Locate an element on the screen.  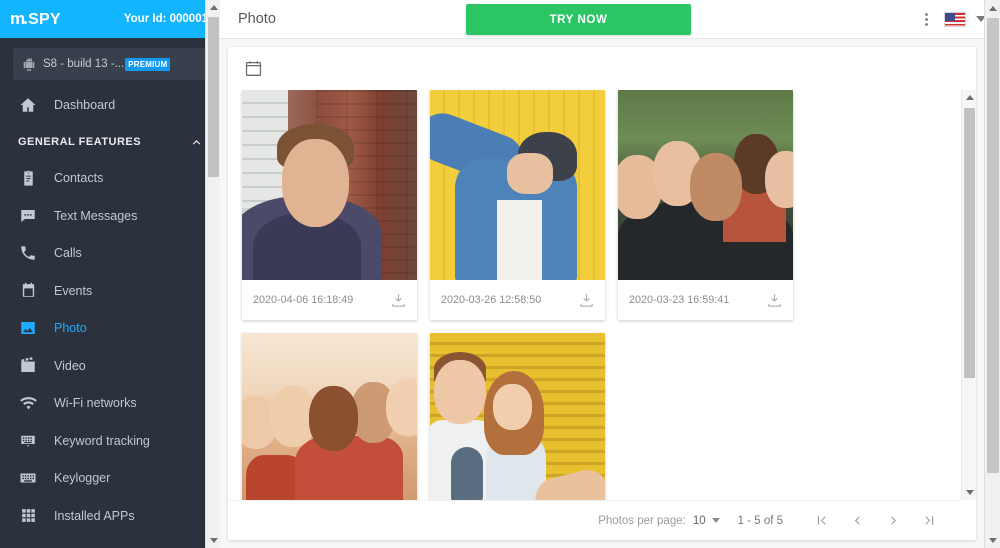
sidebar-item-label: Calls is located at coordinates (68, 253).